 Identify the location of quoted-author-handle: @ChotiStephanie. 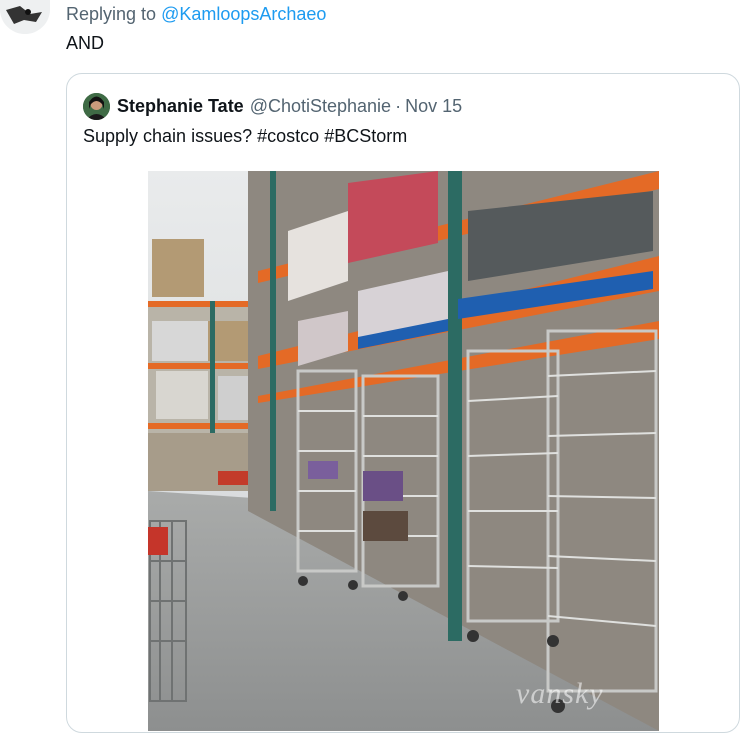
(320, 106).